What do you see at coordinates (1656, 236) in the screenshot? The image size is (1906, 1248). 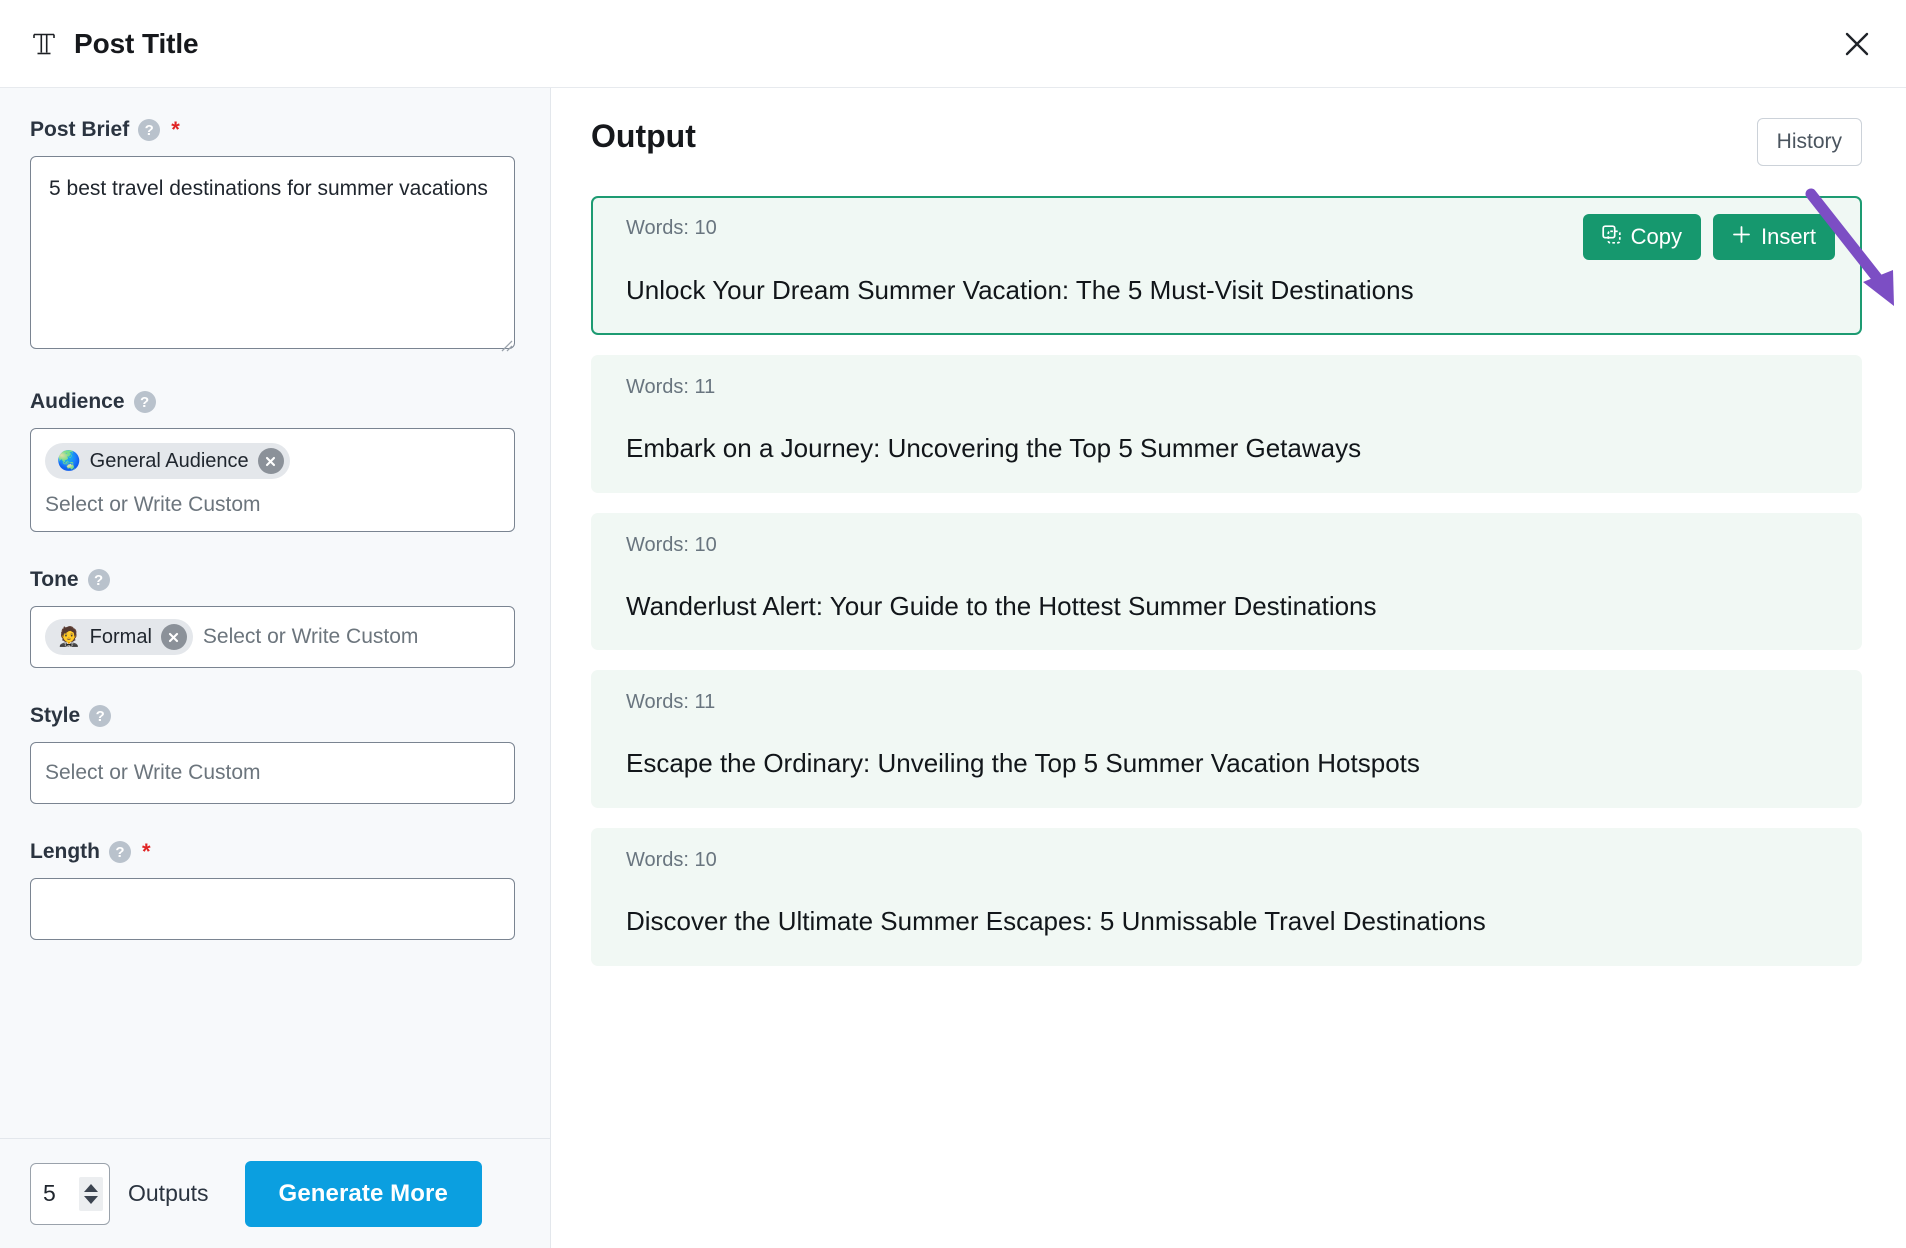 I see `copy-button-label: Copy` at bounding box center [1656, 236].